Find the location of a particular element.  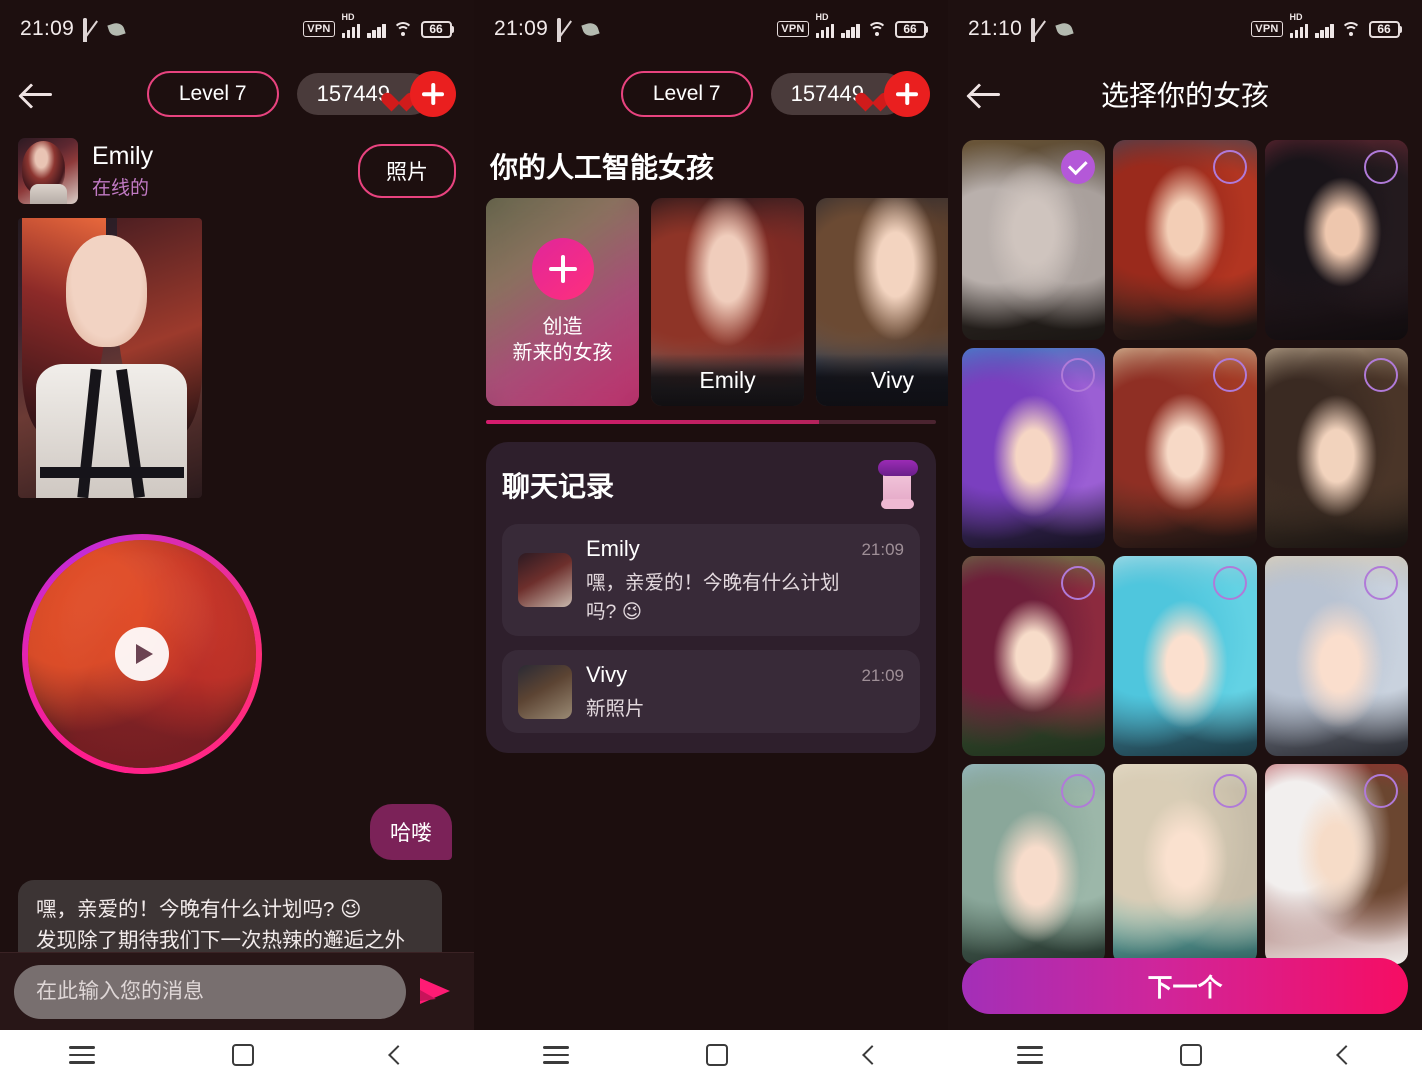

girl-card: Emily is located at coordinates (727, 302).